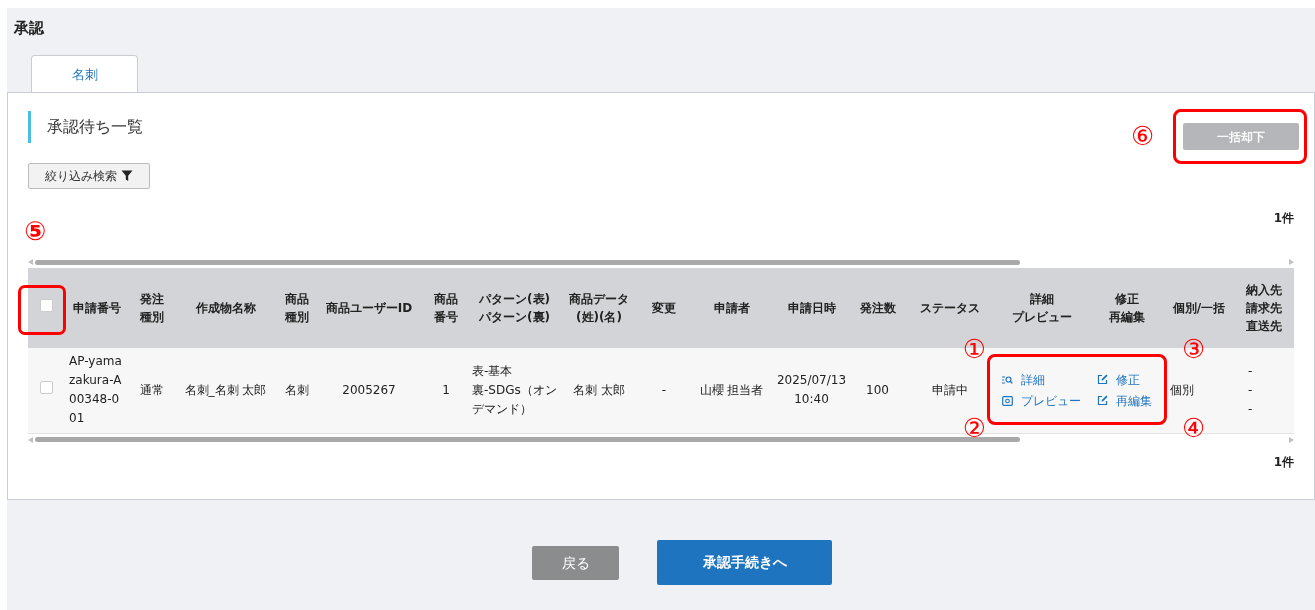 Image resolution: width=1315 pixels, height=610 pixels. Describe the element at coordinates (1041, 308) in the screenshot. I see `column-header: 詳細 プレビュー` at that location.